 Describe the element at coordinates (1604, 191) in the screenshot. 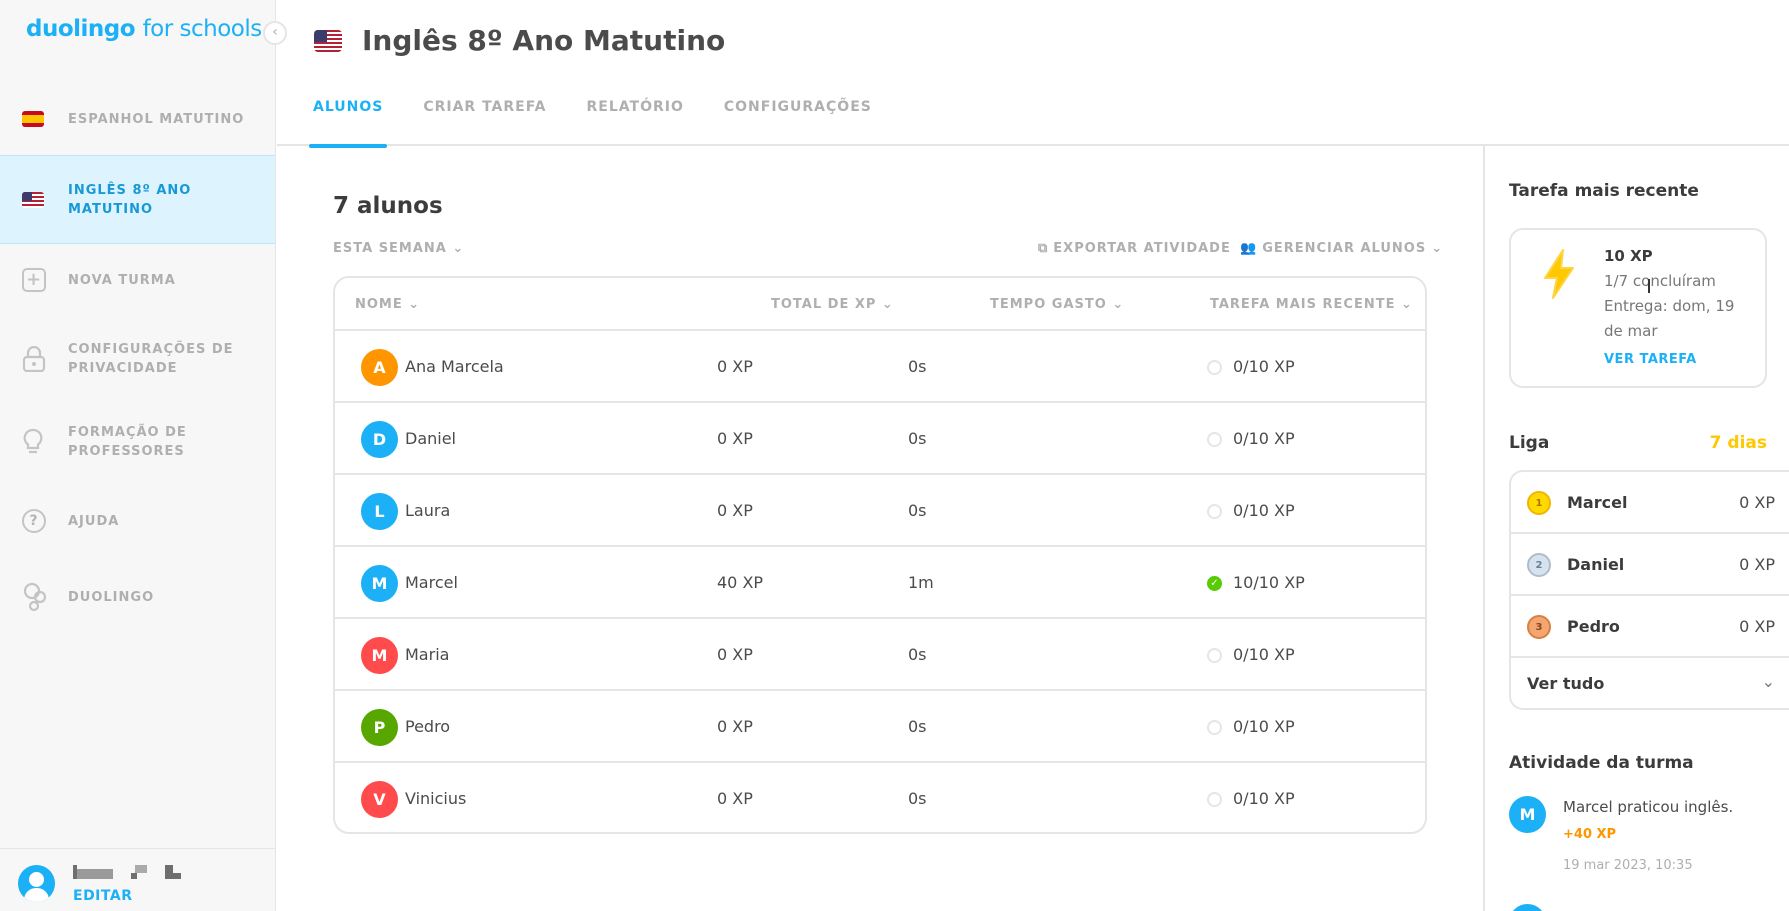

I see `recent-task-heading: Tarefa mais recente` at that location.